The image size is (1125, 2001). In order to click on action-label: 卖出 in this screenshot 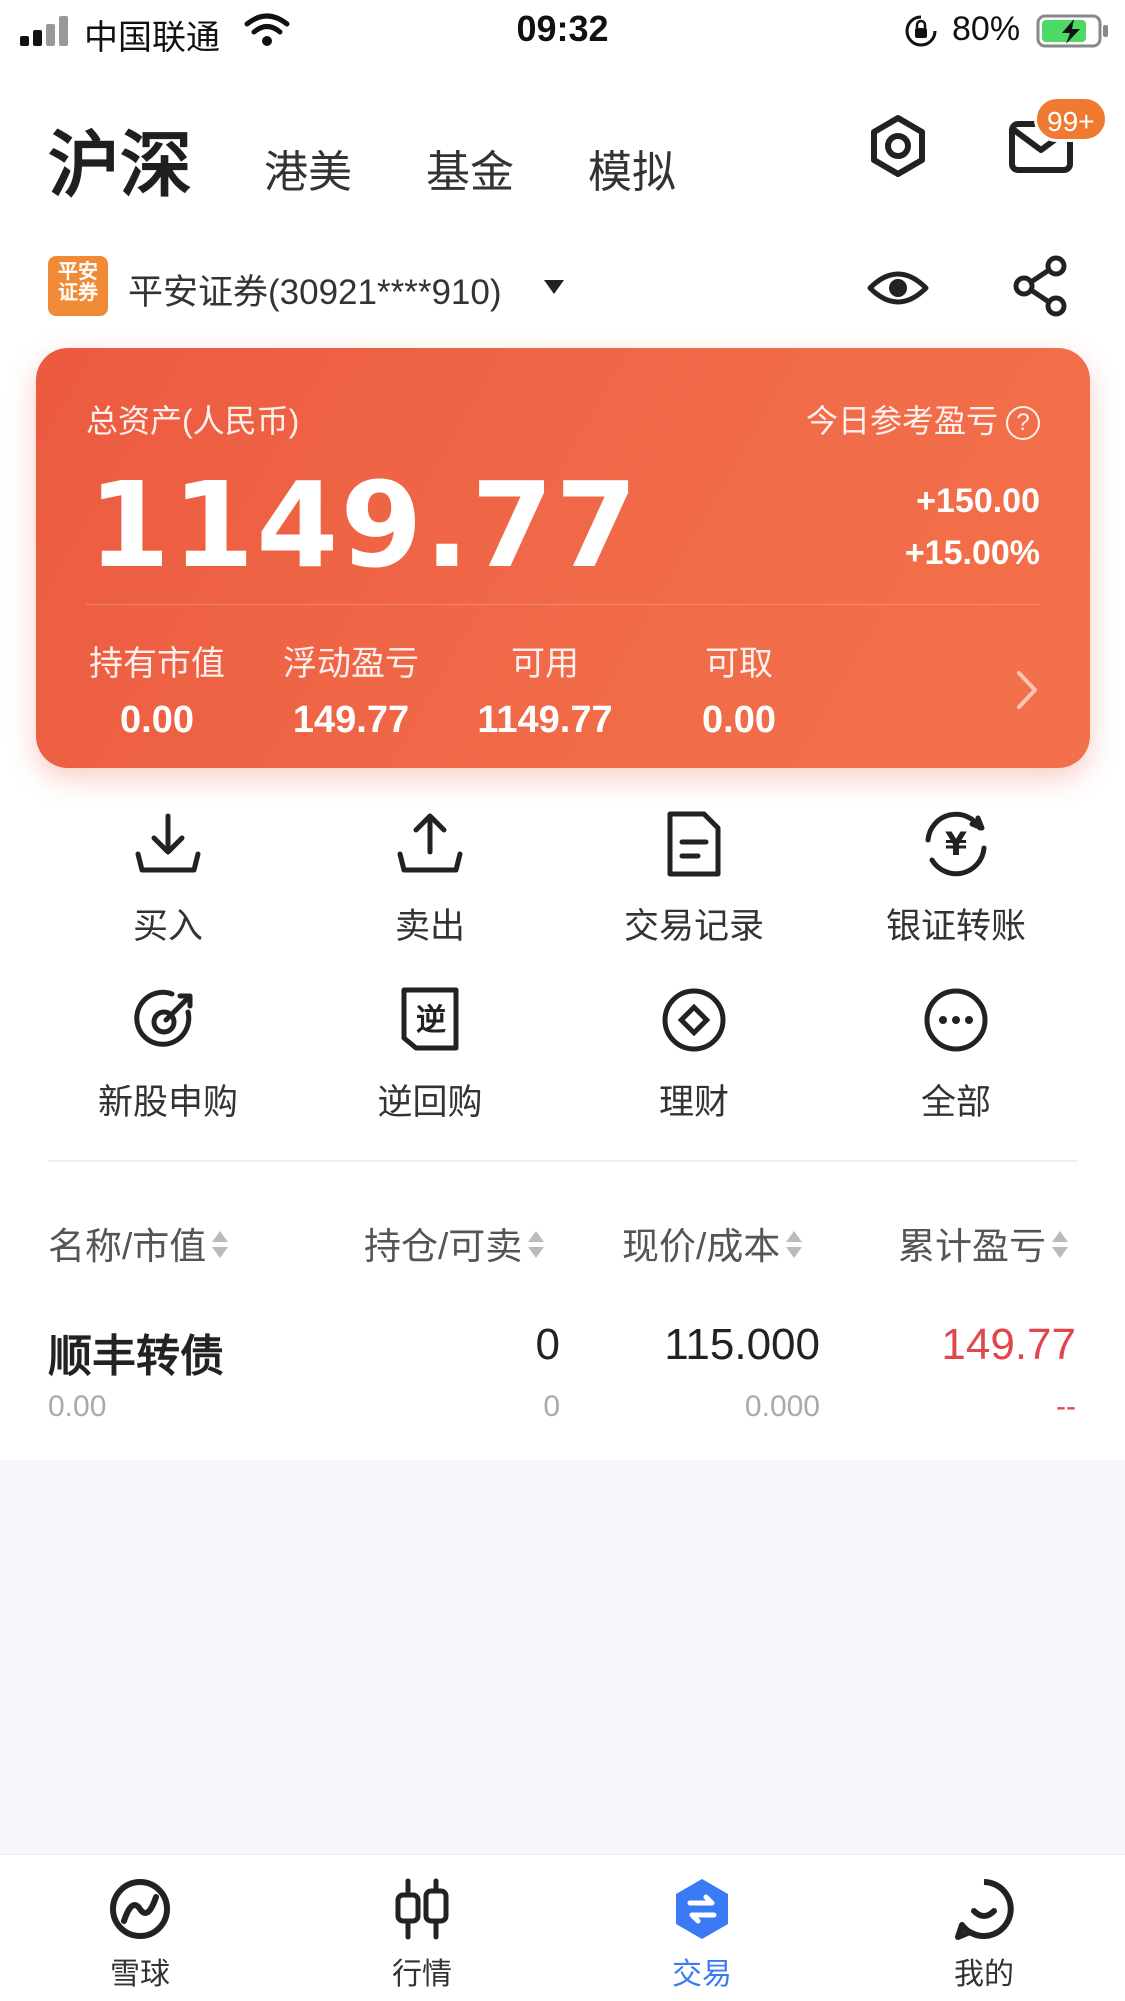, I will do `click(429, 926)`.